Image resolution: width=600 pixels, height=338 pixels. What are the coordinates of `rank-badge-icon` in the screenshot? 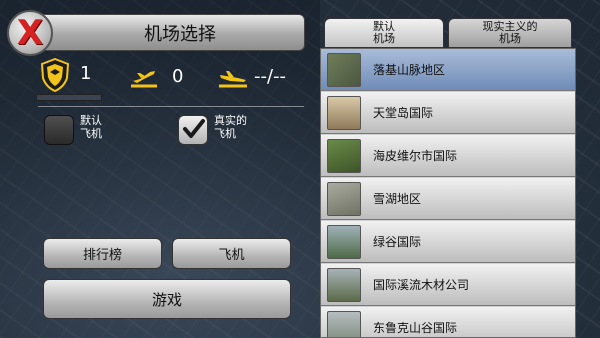 It's located at (55, 75).